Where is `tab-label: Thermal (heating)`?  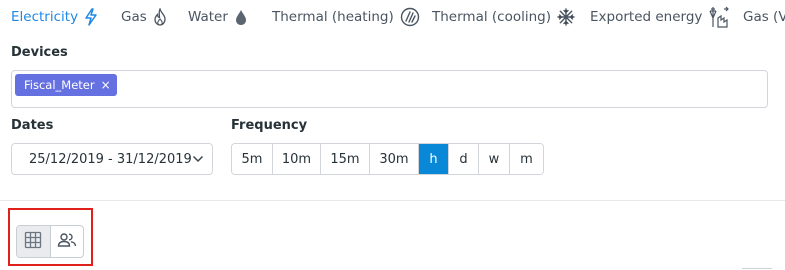
tab-label: Thermal (heating) is located at coordinates (333, 17).